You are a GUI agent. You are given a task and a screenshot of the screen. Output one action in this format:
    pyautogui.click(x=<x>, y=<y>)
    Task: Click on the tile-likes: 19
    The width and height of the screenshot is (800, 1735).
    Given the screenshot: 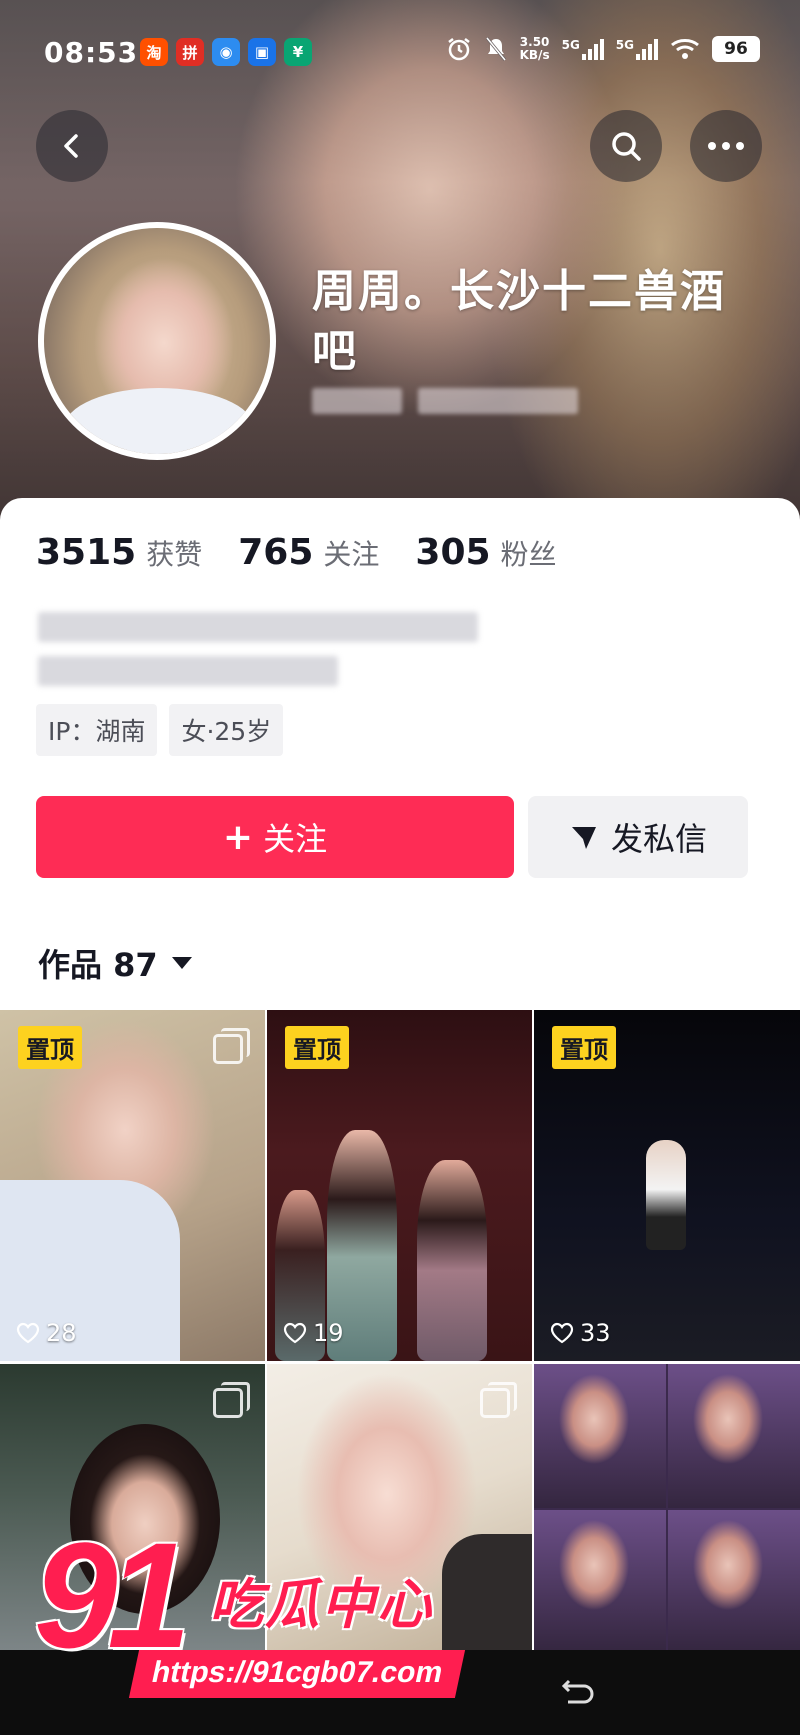 What is the action you would take?
    pyautogui.click(x=313, y=1333)
    